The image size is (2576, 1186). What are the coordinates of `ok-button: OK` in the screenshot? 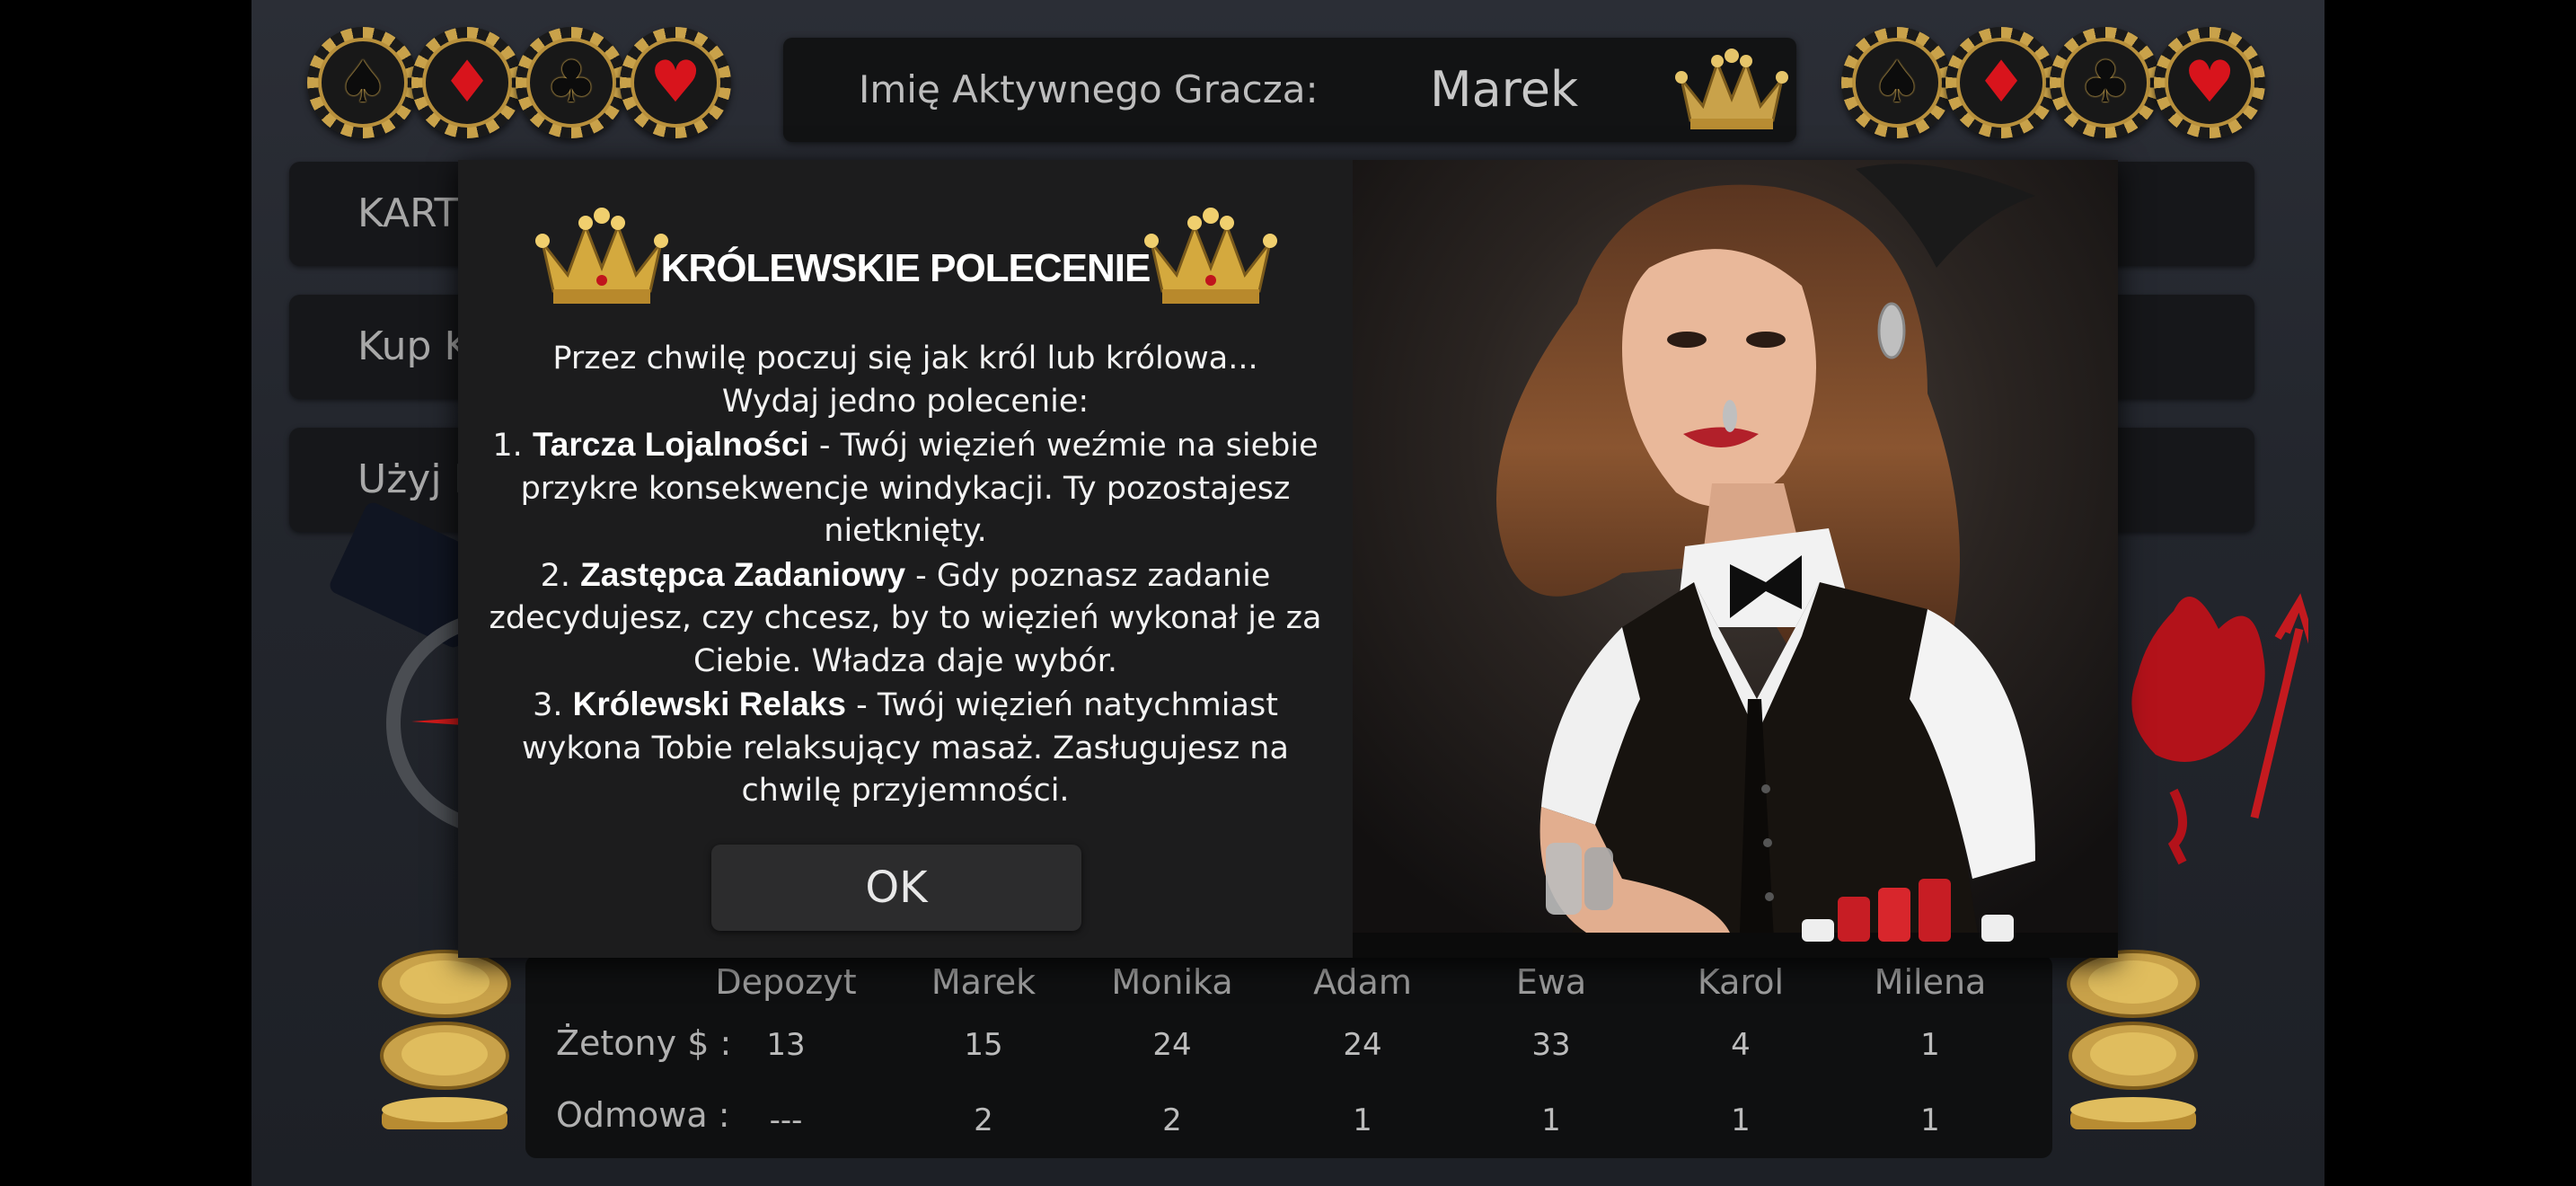 It's located at (896, 888).